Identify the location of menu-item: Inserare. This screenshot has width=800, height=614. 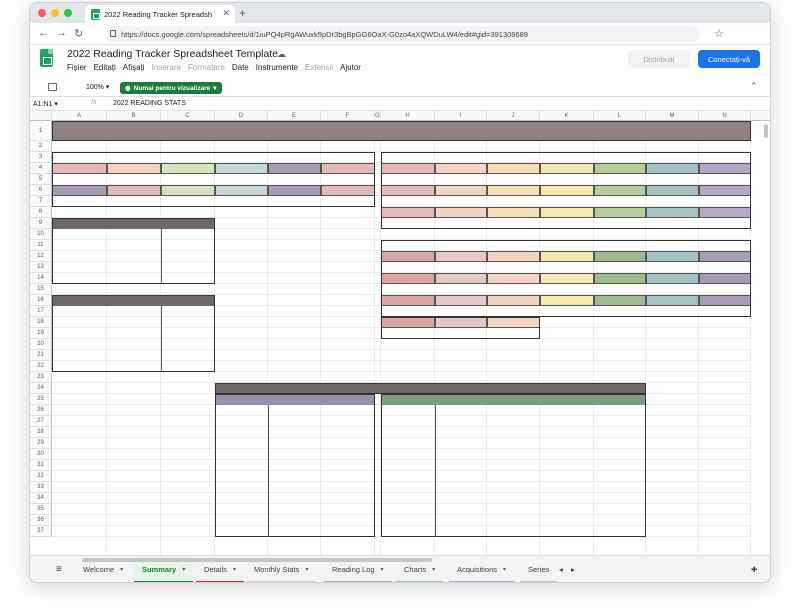
(166, 67).